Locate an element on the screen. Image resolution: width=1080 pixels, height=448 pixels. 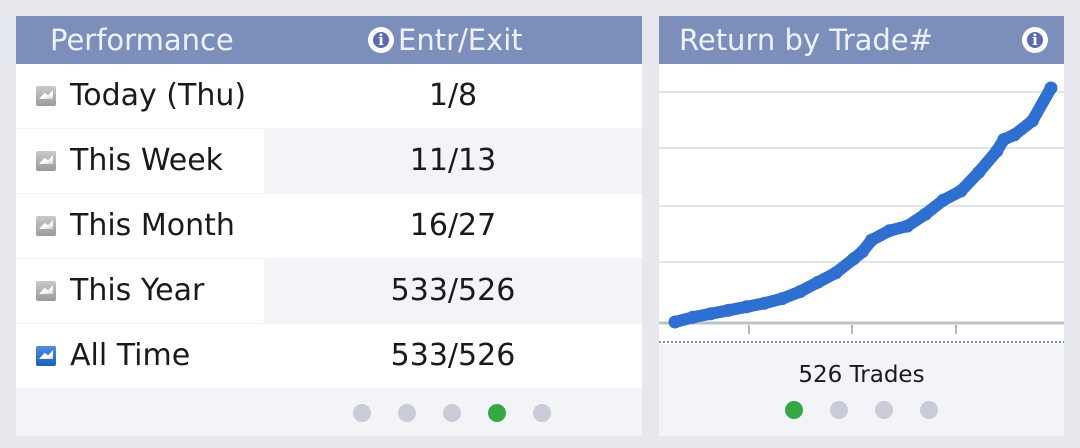
row-entr-exit-value: 16/27 is located at coordinates (453, 225).